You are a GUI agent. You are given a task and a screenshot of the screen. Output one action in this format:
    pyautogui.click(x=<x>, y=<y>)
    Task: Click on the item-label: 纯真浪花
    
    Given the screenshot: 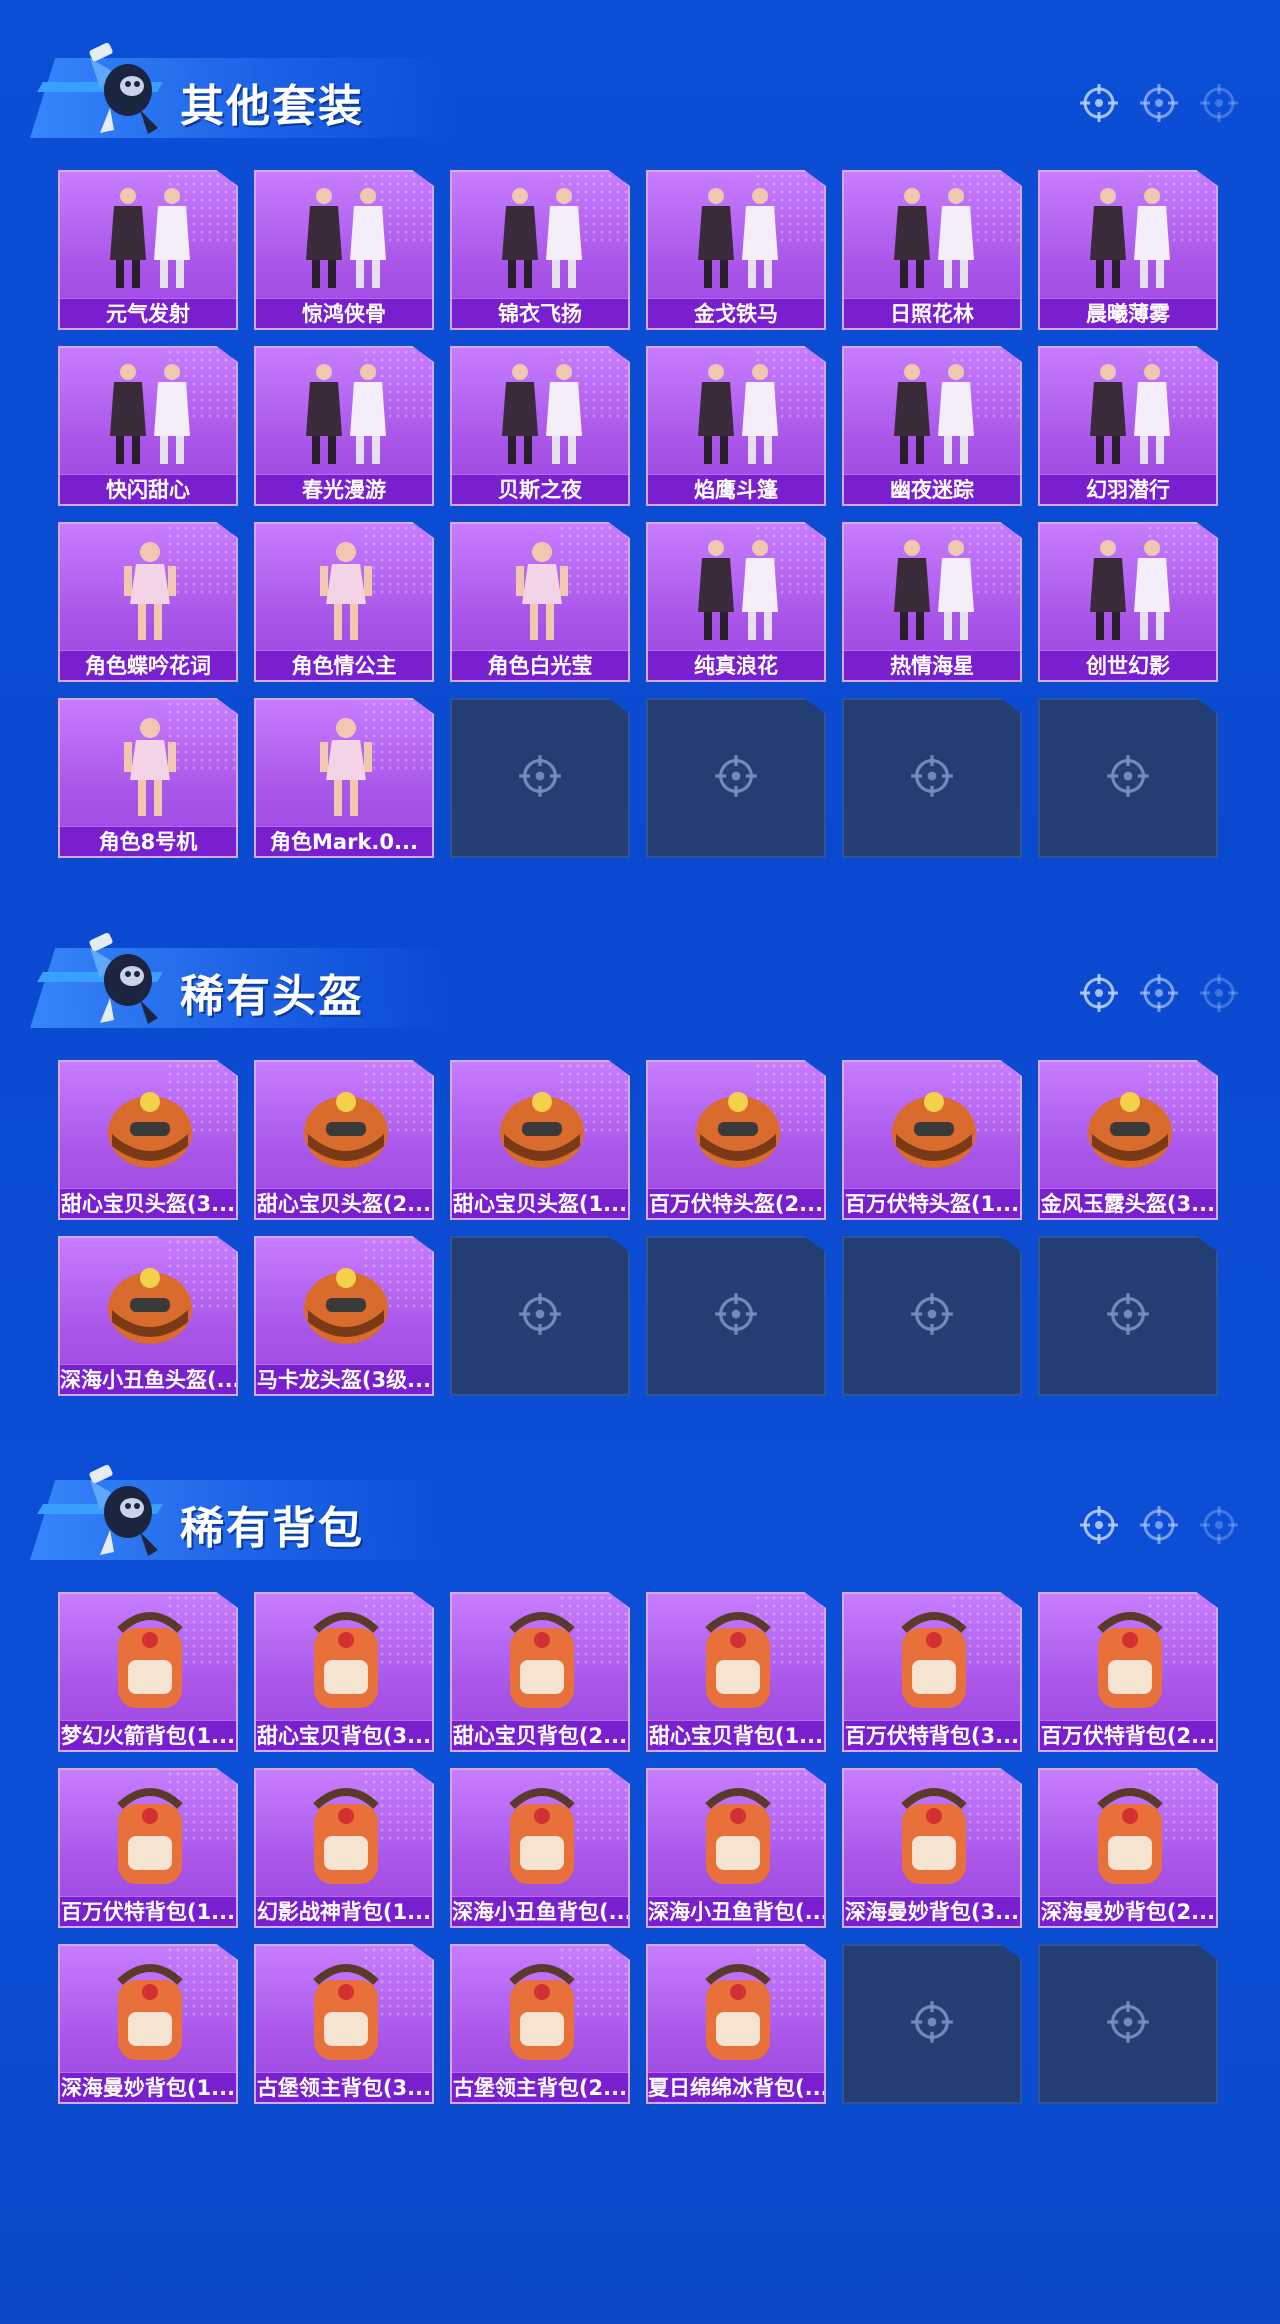 What is the action you would take?
    pyautogui.click(x=736, y=665)
    